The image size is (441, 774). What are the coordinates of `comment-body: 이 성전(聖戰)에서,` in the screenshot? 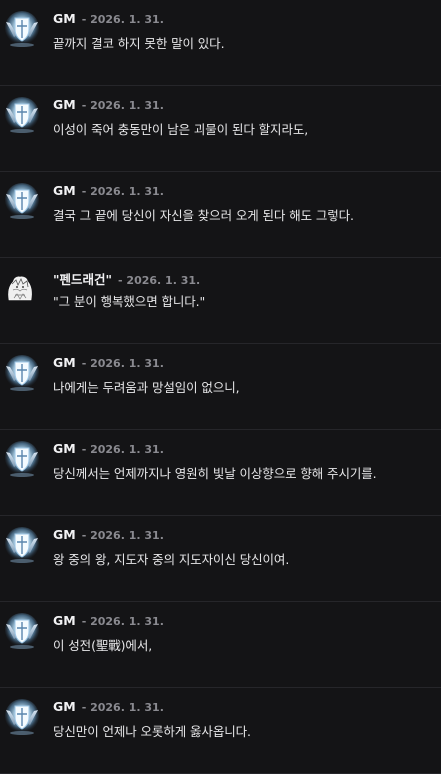 It's located at (245, 644).